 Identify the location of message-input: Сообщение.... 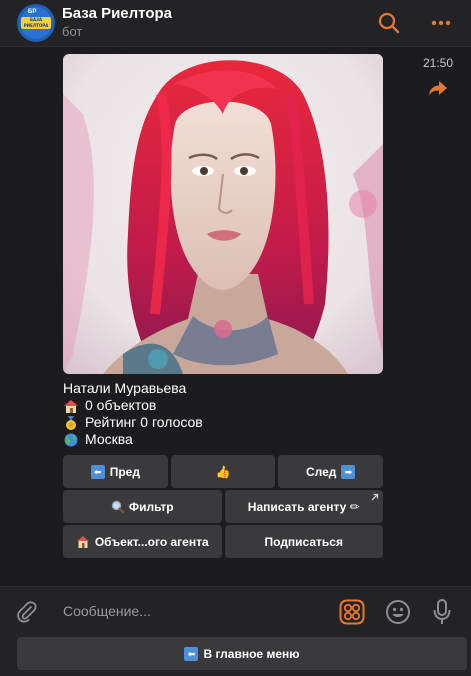
(107, 611).